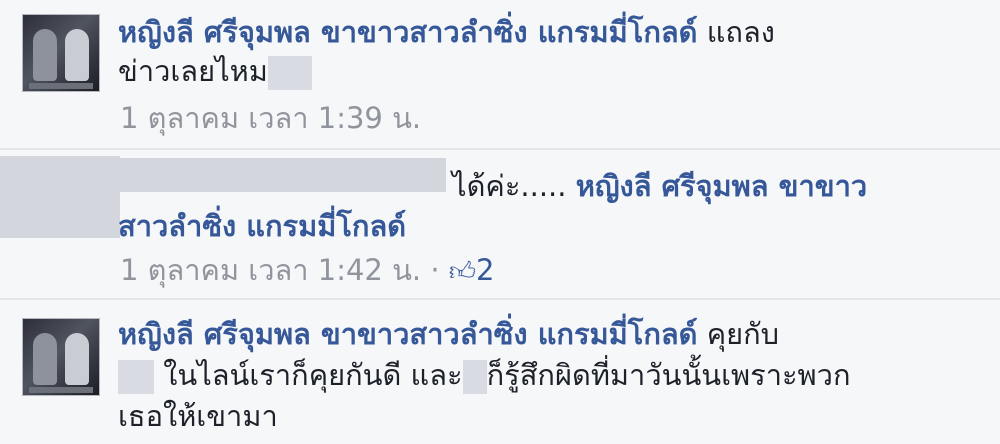 This screenshot has width=1000, height=444. I want to click on comment-timestamp: 1 ตุลาคม เวลา 1:42 น. ·, so click(280, 270).